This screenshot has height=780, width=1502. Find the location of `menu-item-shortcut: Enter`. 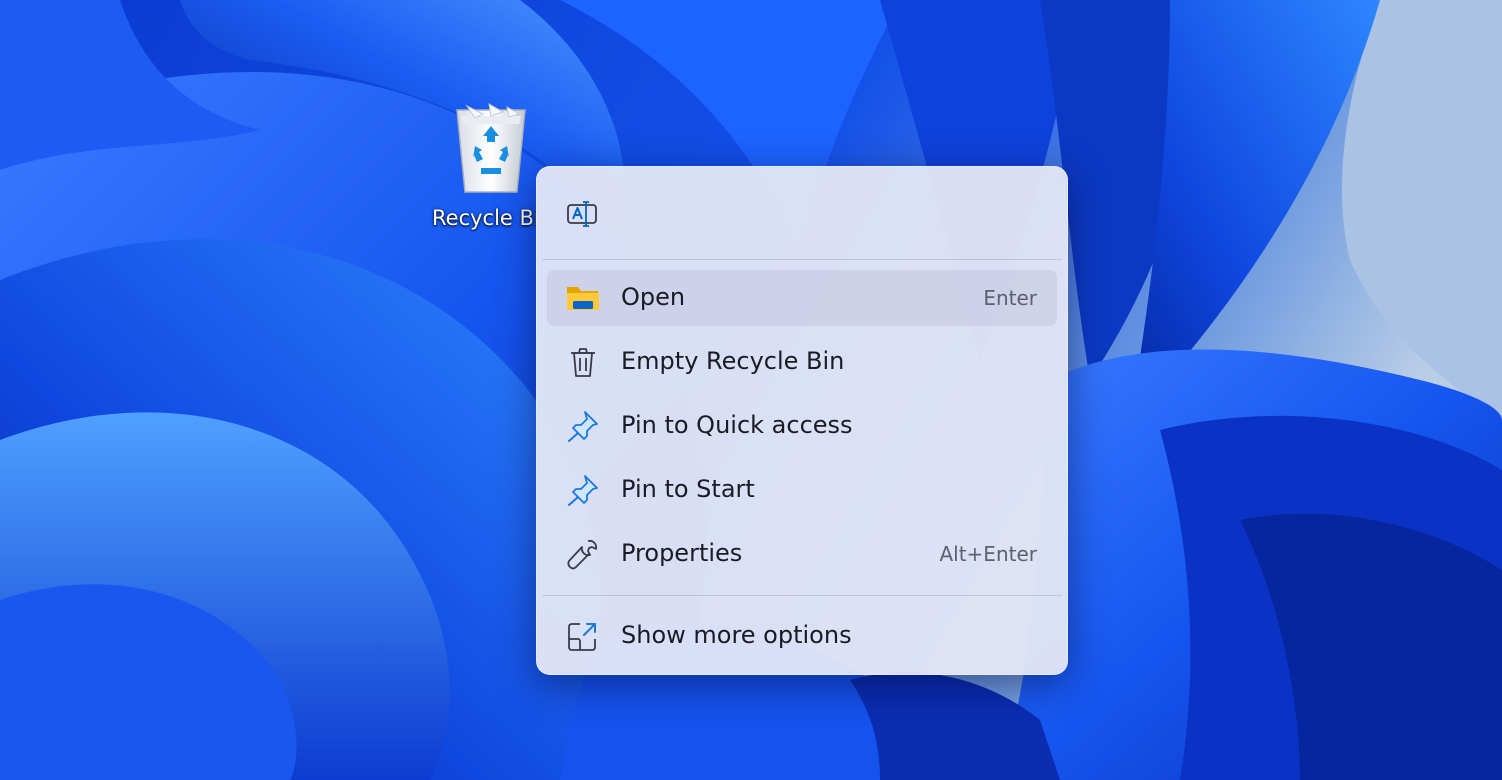

menu-item-shortcut: Enter is located at coordinates (1010, 298).